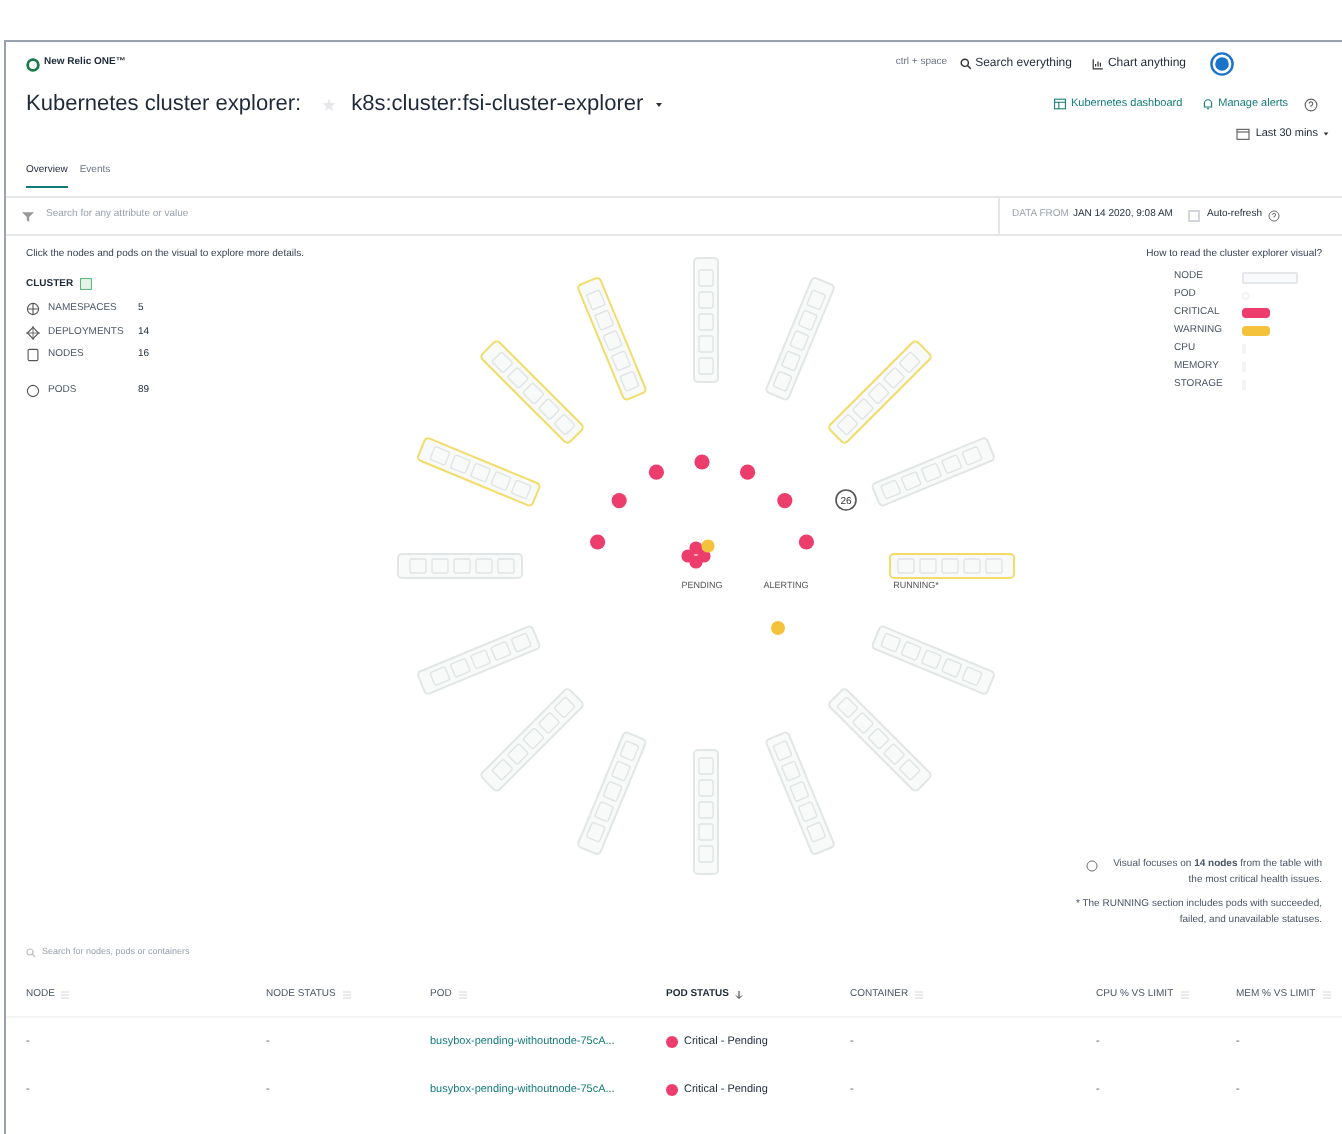  I want to click on cluster-selector: k8s:cluster:fsi-cluster-explorer, so click(507, 104).